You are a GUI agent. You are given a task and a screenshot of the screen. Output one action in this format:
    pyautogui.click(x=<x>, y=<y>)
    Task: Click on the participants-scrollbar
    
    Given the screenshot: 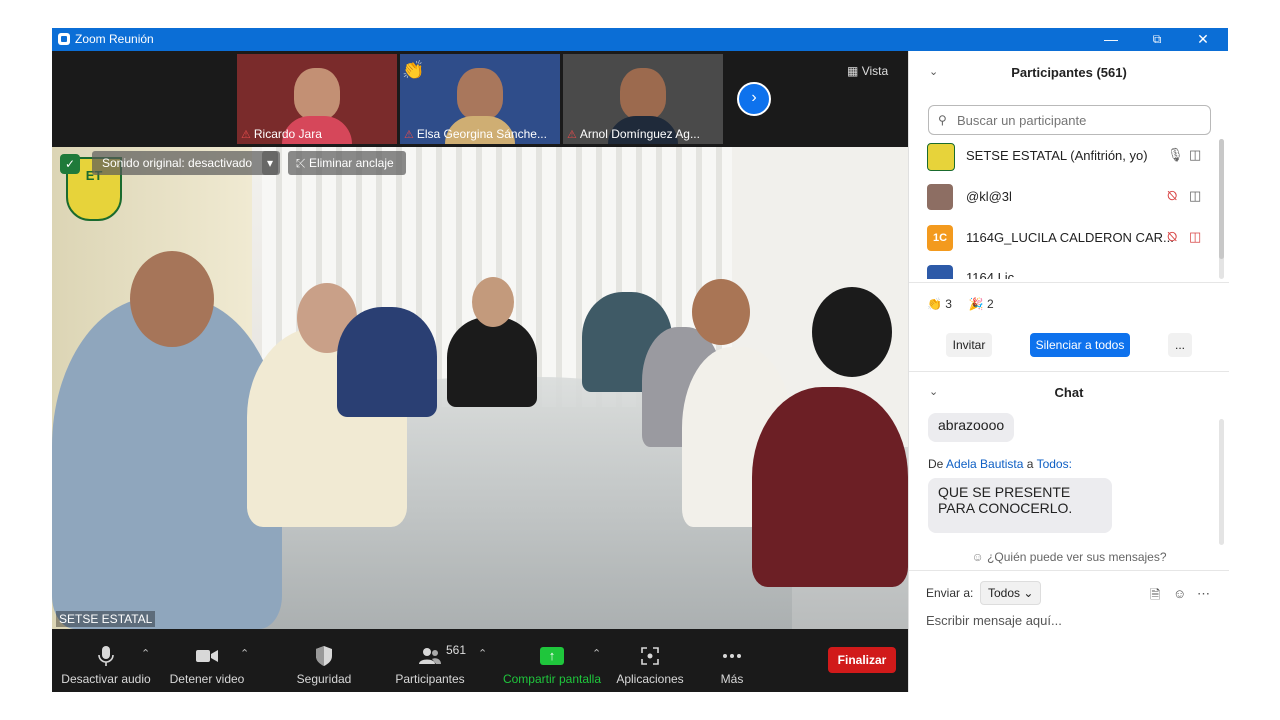 What is the action you would take?
    pyautogui.click(x=1221, y=199)
    